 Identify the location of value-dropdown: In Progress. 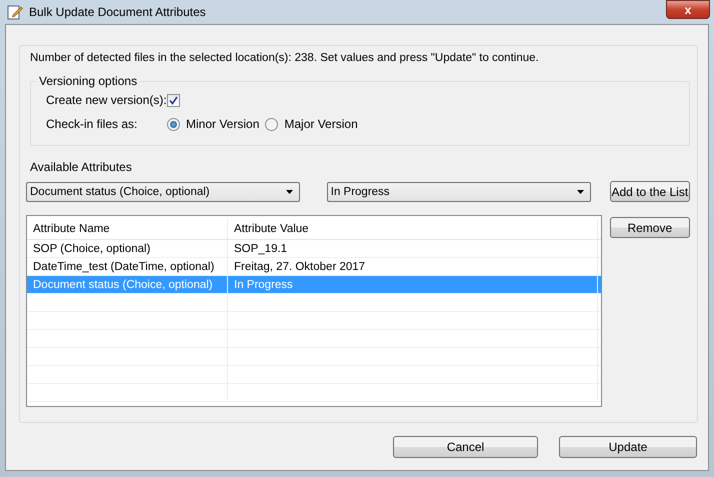
(458, 192).